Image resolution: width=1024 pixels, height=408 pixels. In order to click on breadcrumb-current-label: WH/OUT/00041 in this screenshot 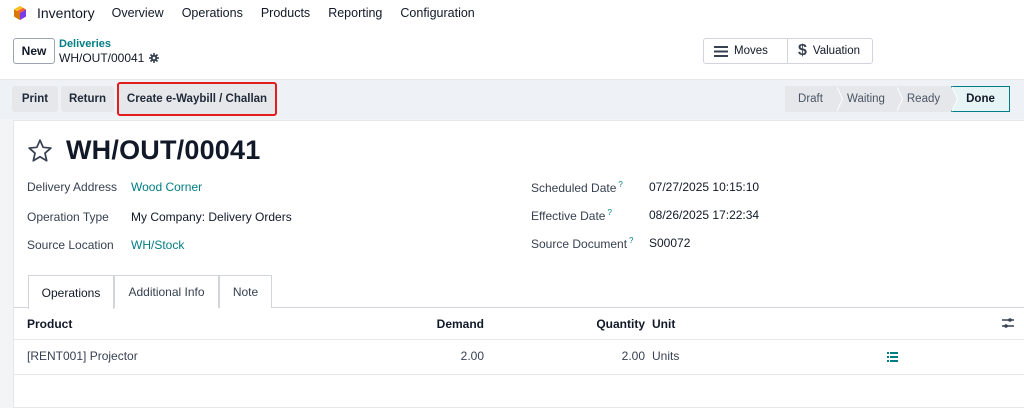, I will do `click(102, 58)`.